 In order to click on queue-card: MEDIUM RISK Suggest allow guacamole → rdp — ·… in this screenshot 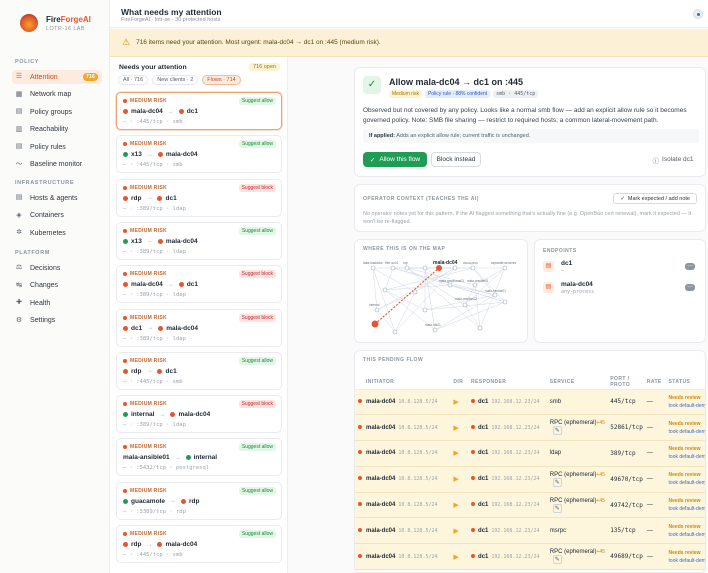, I will do `click(199, 500)`.